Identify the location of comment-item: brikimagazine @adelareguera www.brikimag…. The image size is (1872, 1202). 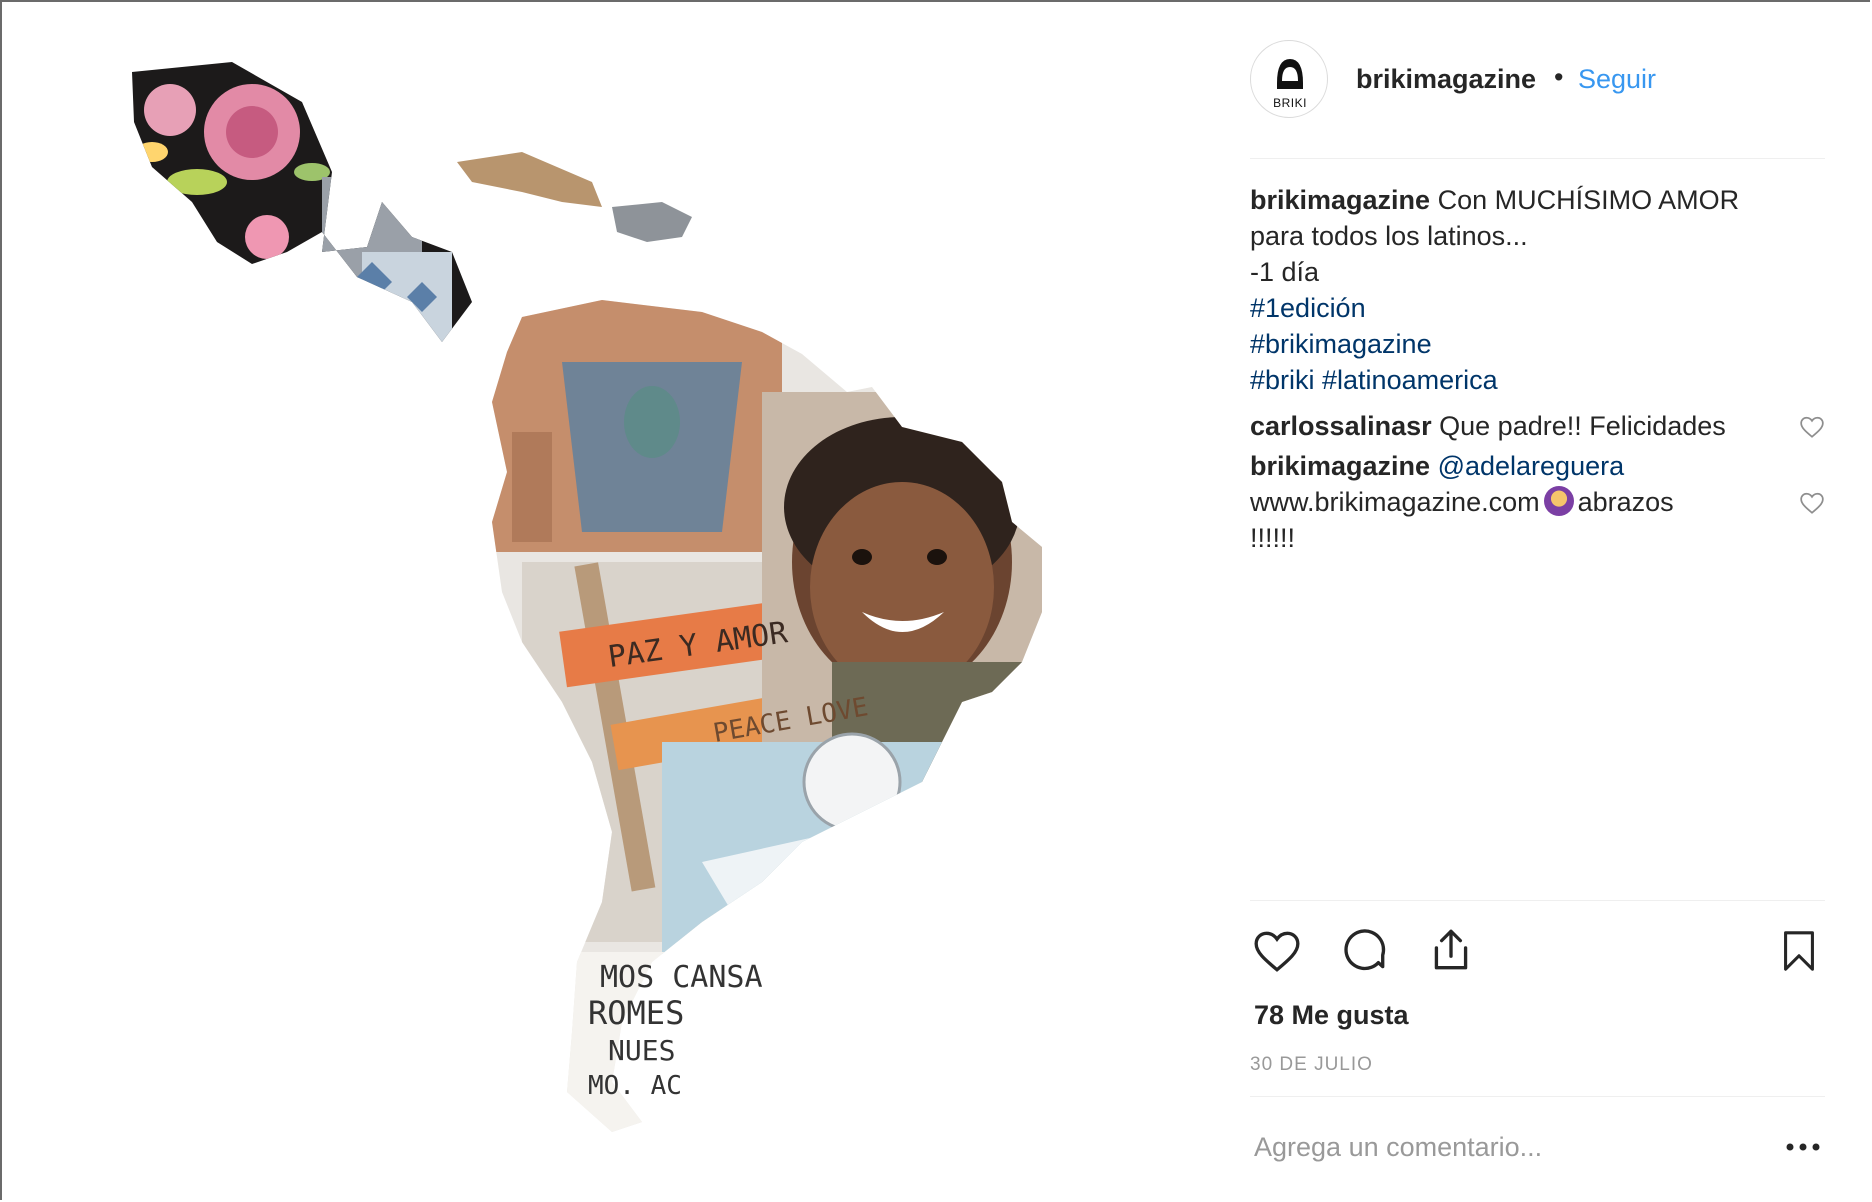
(1537, 502).